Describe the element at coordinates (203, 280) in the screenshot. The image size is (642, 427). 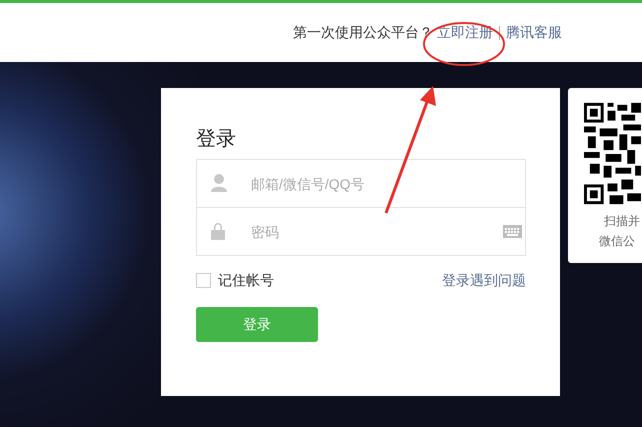
I see `remember-checkbox` at that location.